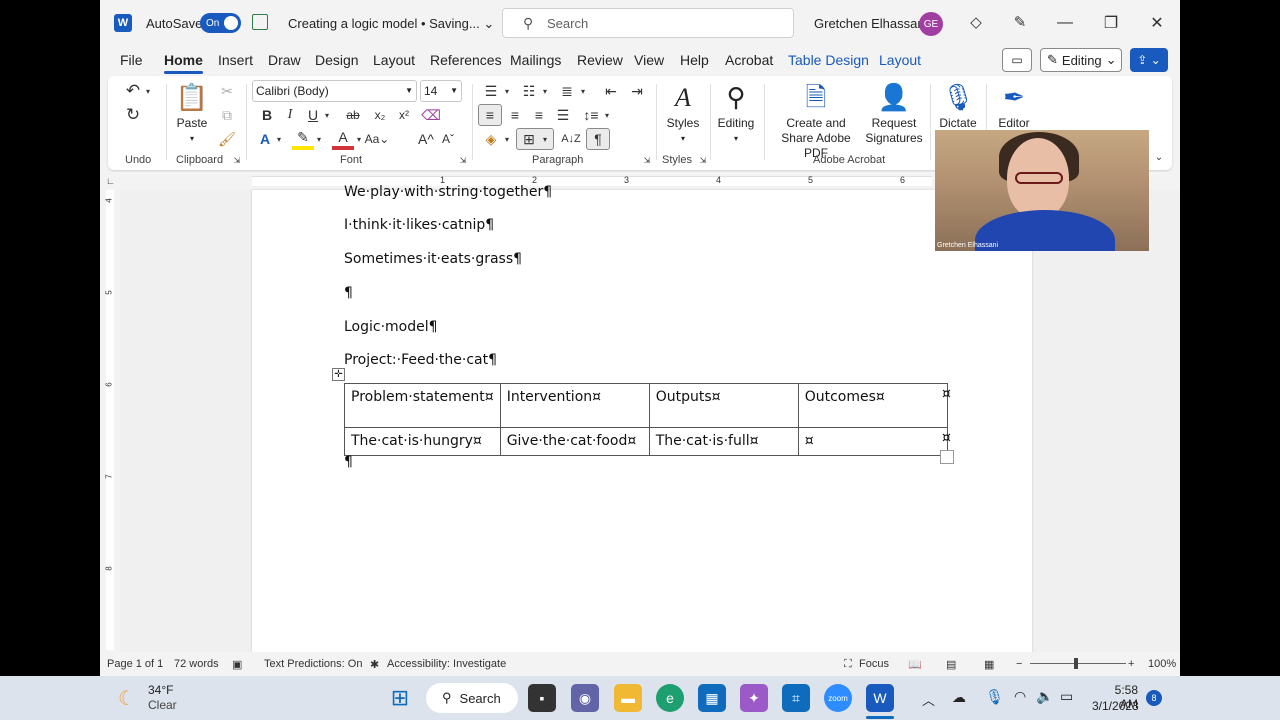 The height and width of the screenshot is (720, 1280). Describe the element at coordinates (900, 60) in the screenshot. I see `tab-table-layout: Layout` at that location.